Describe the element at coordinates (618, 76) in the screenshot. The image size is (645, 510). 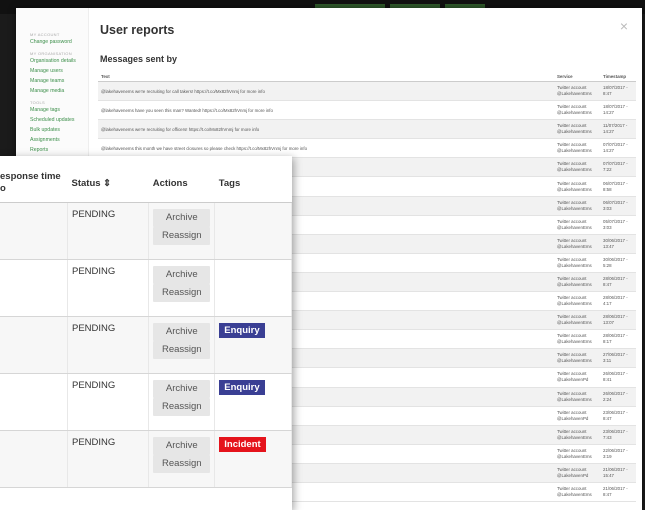
I see `column-header-timestamp: Timestamp` at that location.